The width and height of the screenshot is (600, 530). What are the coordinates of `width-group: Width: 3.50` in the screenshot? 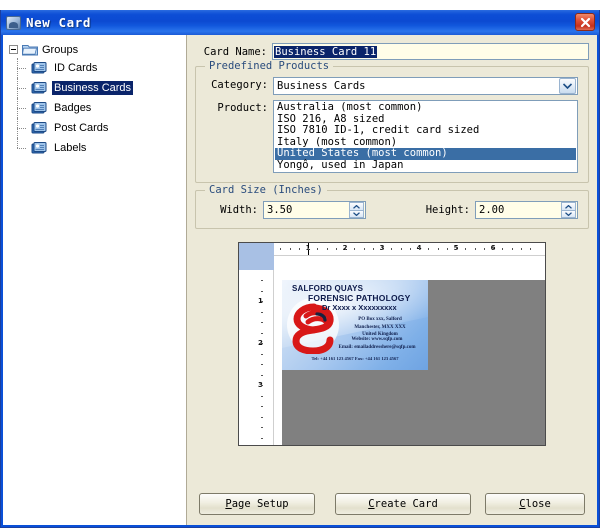 It's located at (286, 210).